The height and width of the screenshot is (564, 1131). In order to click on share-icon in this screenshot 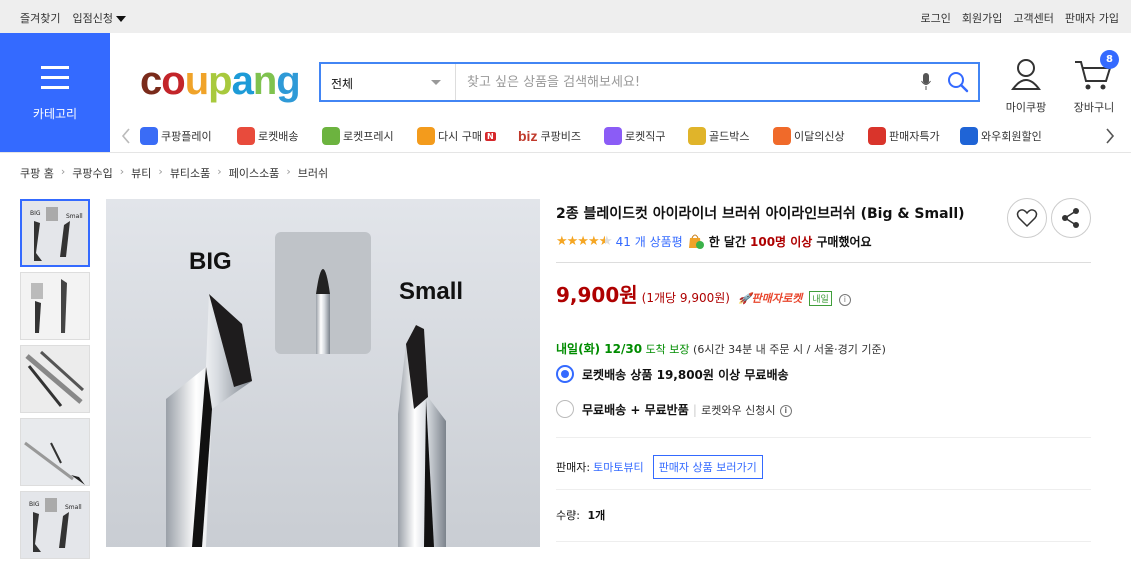, I will do `click(1070, 218)`.